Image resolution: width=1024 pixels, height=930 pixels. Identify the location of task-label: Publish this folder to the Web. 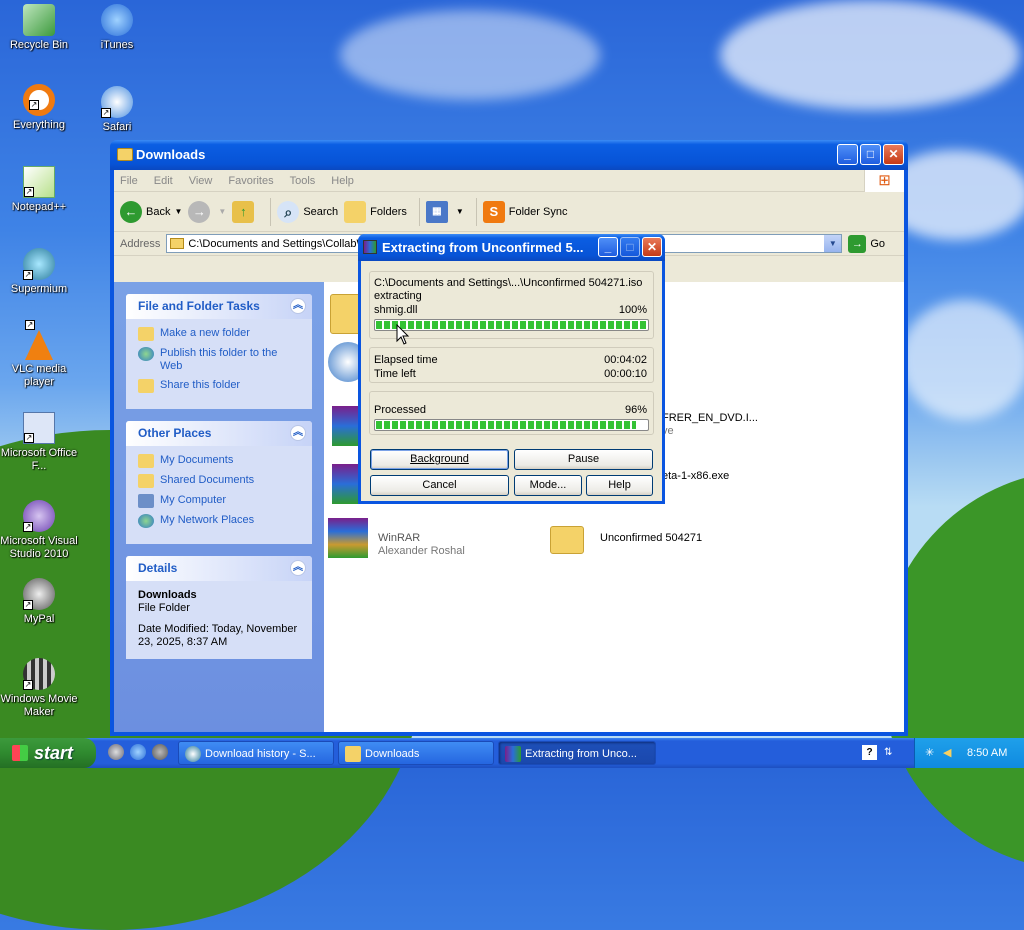
(219, 359).